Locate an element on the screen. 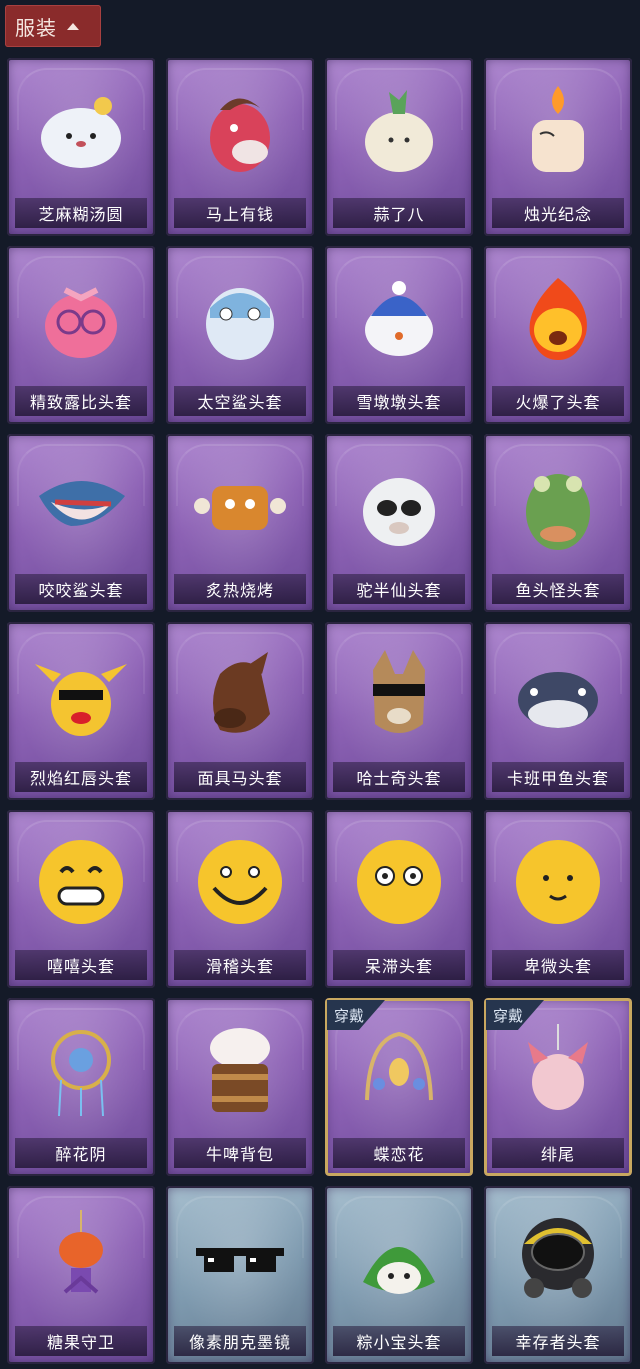 This screenshot has width=640, height=1369. costume-card: 太空鲨头套 is located at coordinates (240, 335).